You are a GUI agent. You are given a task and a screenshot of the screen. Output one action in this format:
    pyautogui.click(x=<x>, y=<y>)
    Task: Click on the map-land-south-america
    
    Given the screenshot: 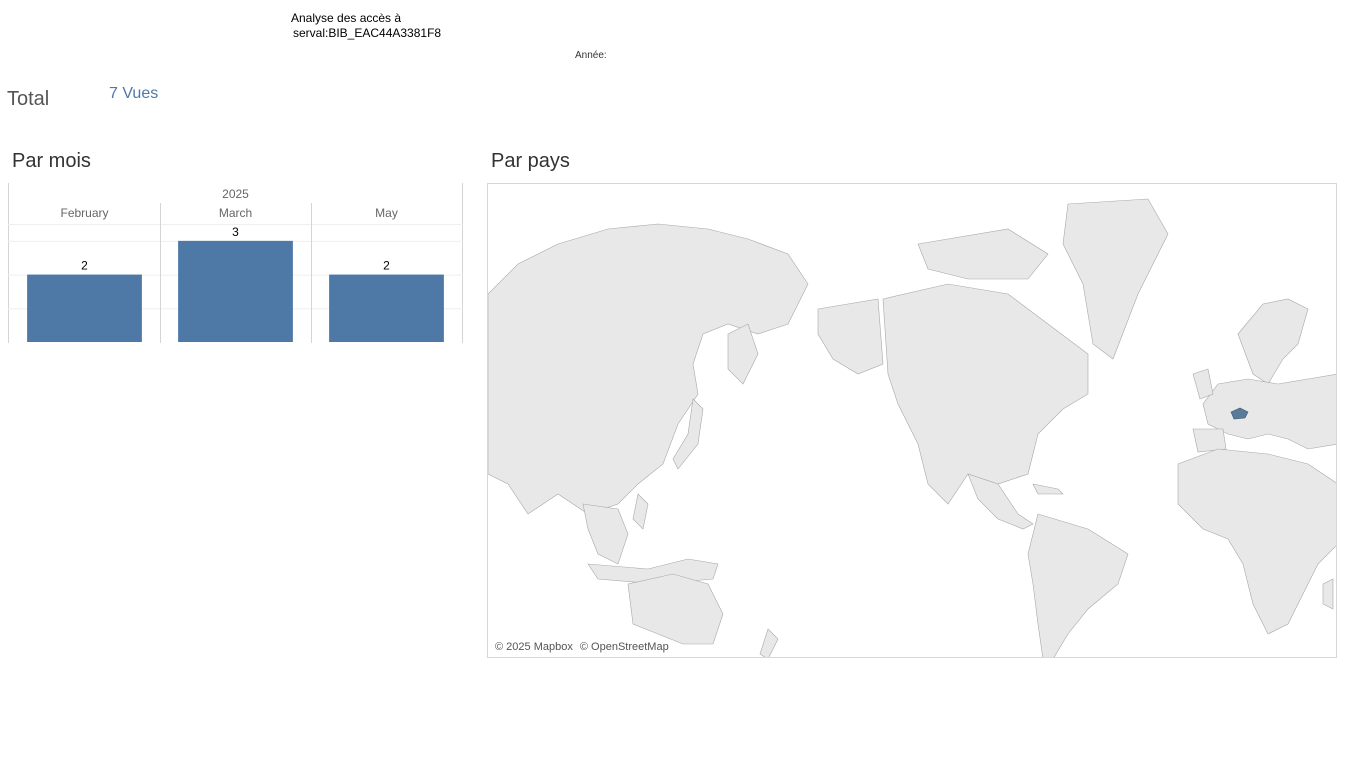 What is the action you would take?
    pyautogui.click(x=1078, y=585)
    